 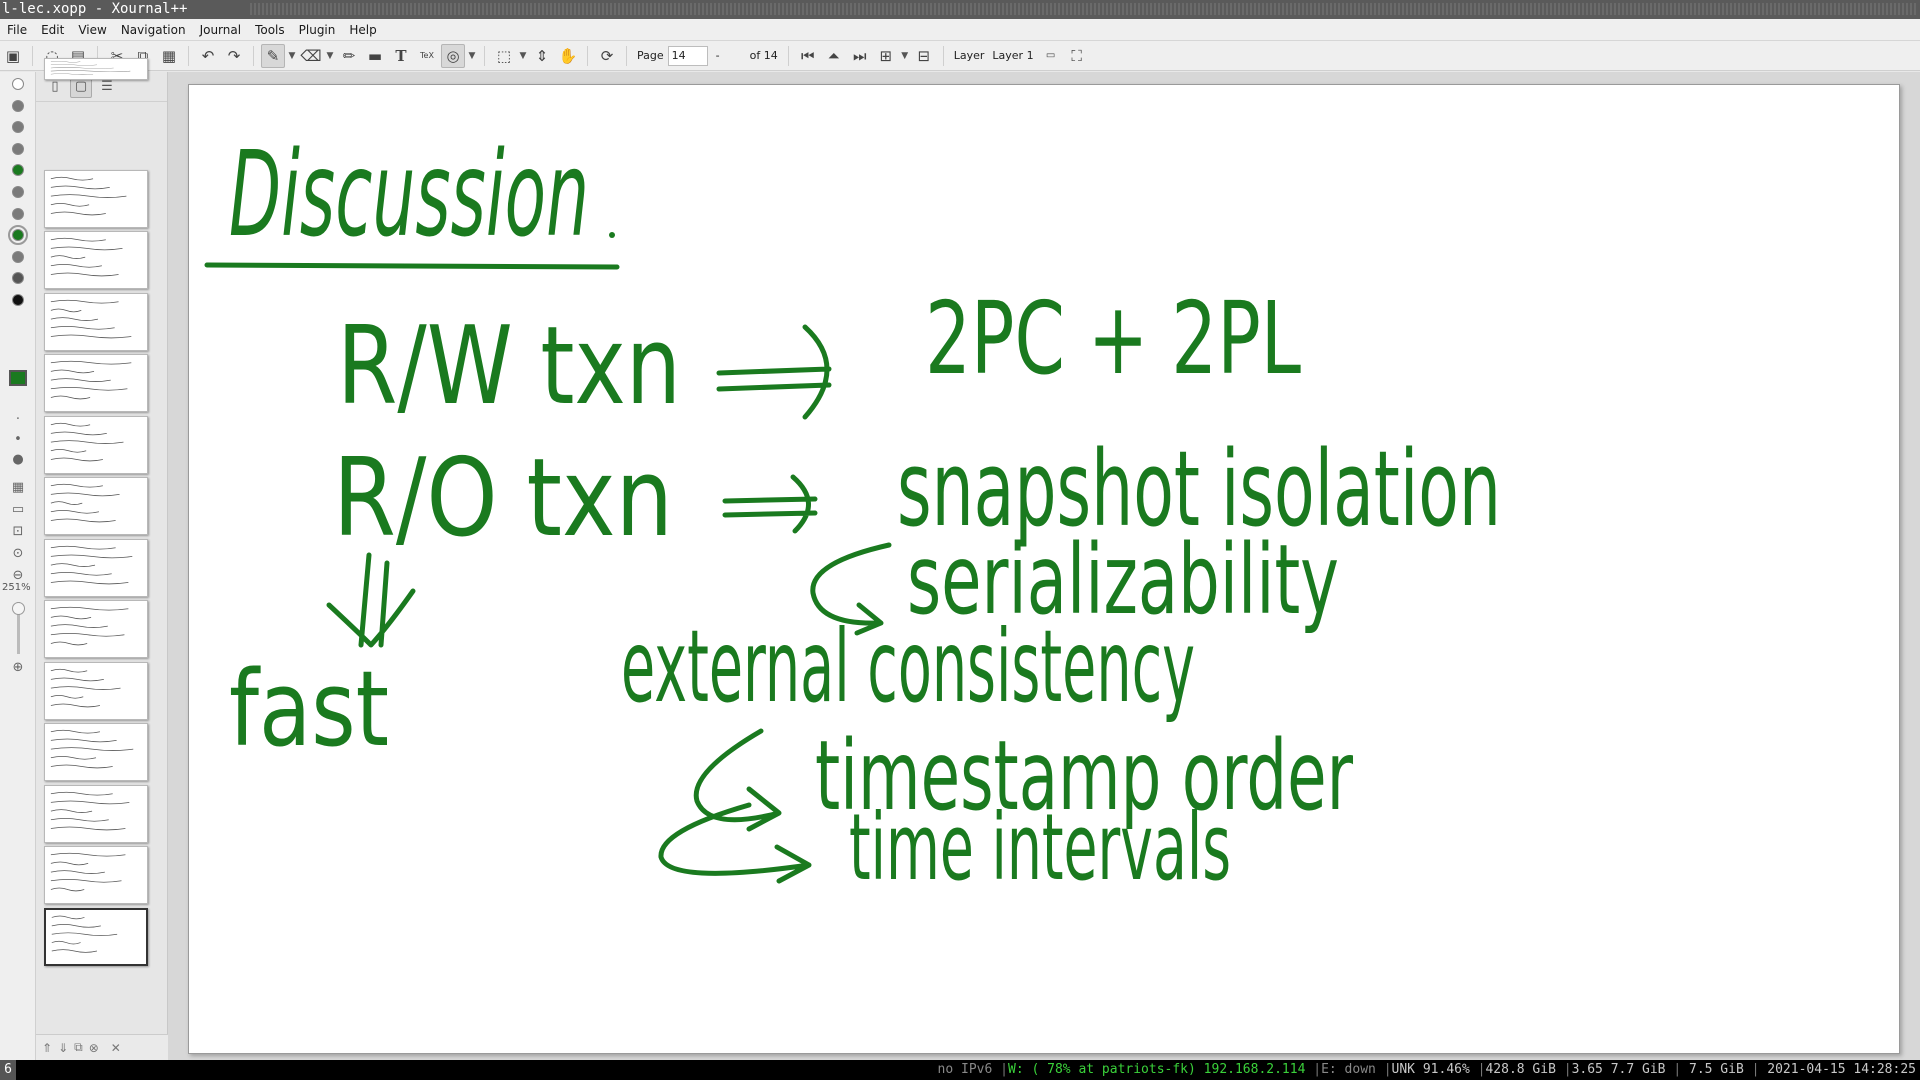 What do you see at coordinates (860, 56) in the screenshot?
I see `last-page-icon: ⏭` at bounding box center [860, 56].